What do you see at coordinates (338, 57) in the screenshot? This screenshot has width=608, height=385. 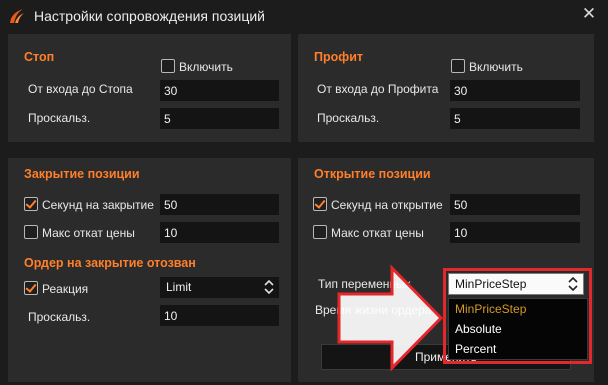 I see `profit-section-title: Профит` at bounding box center [338, 57].